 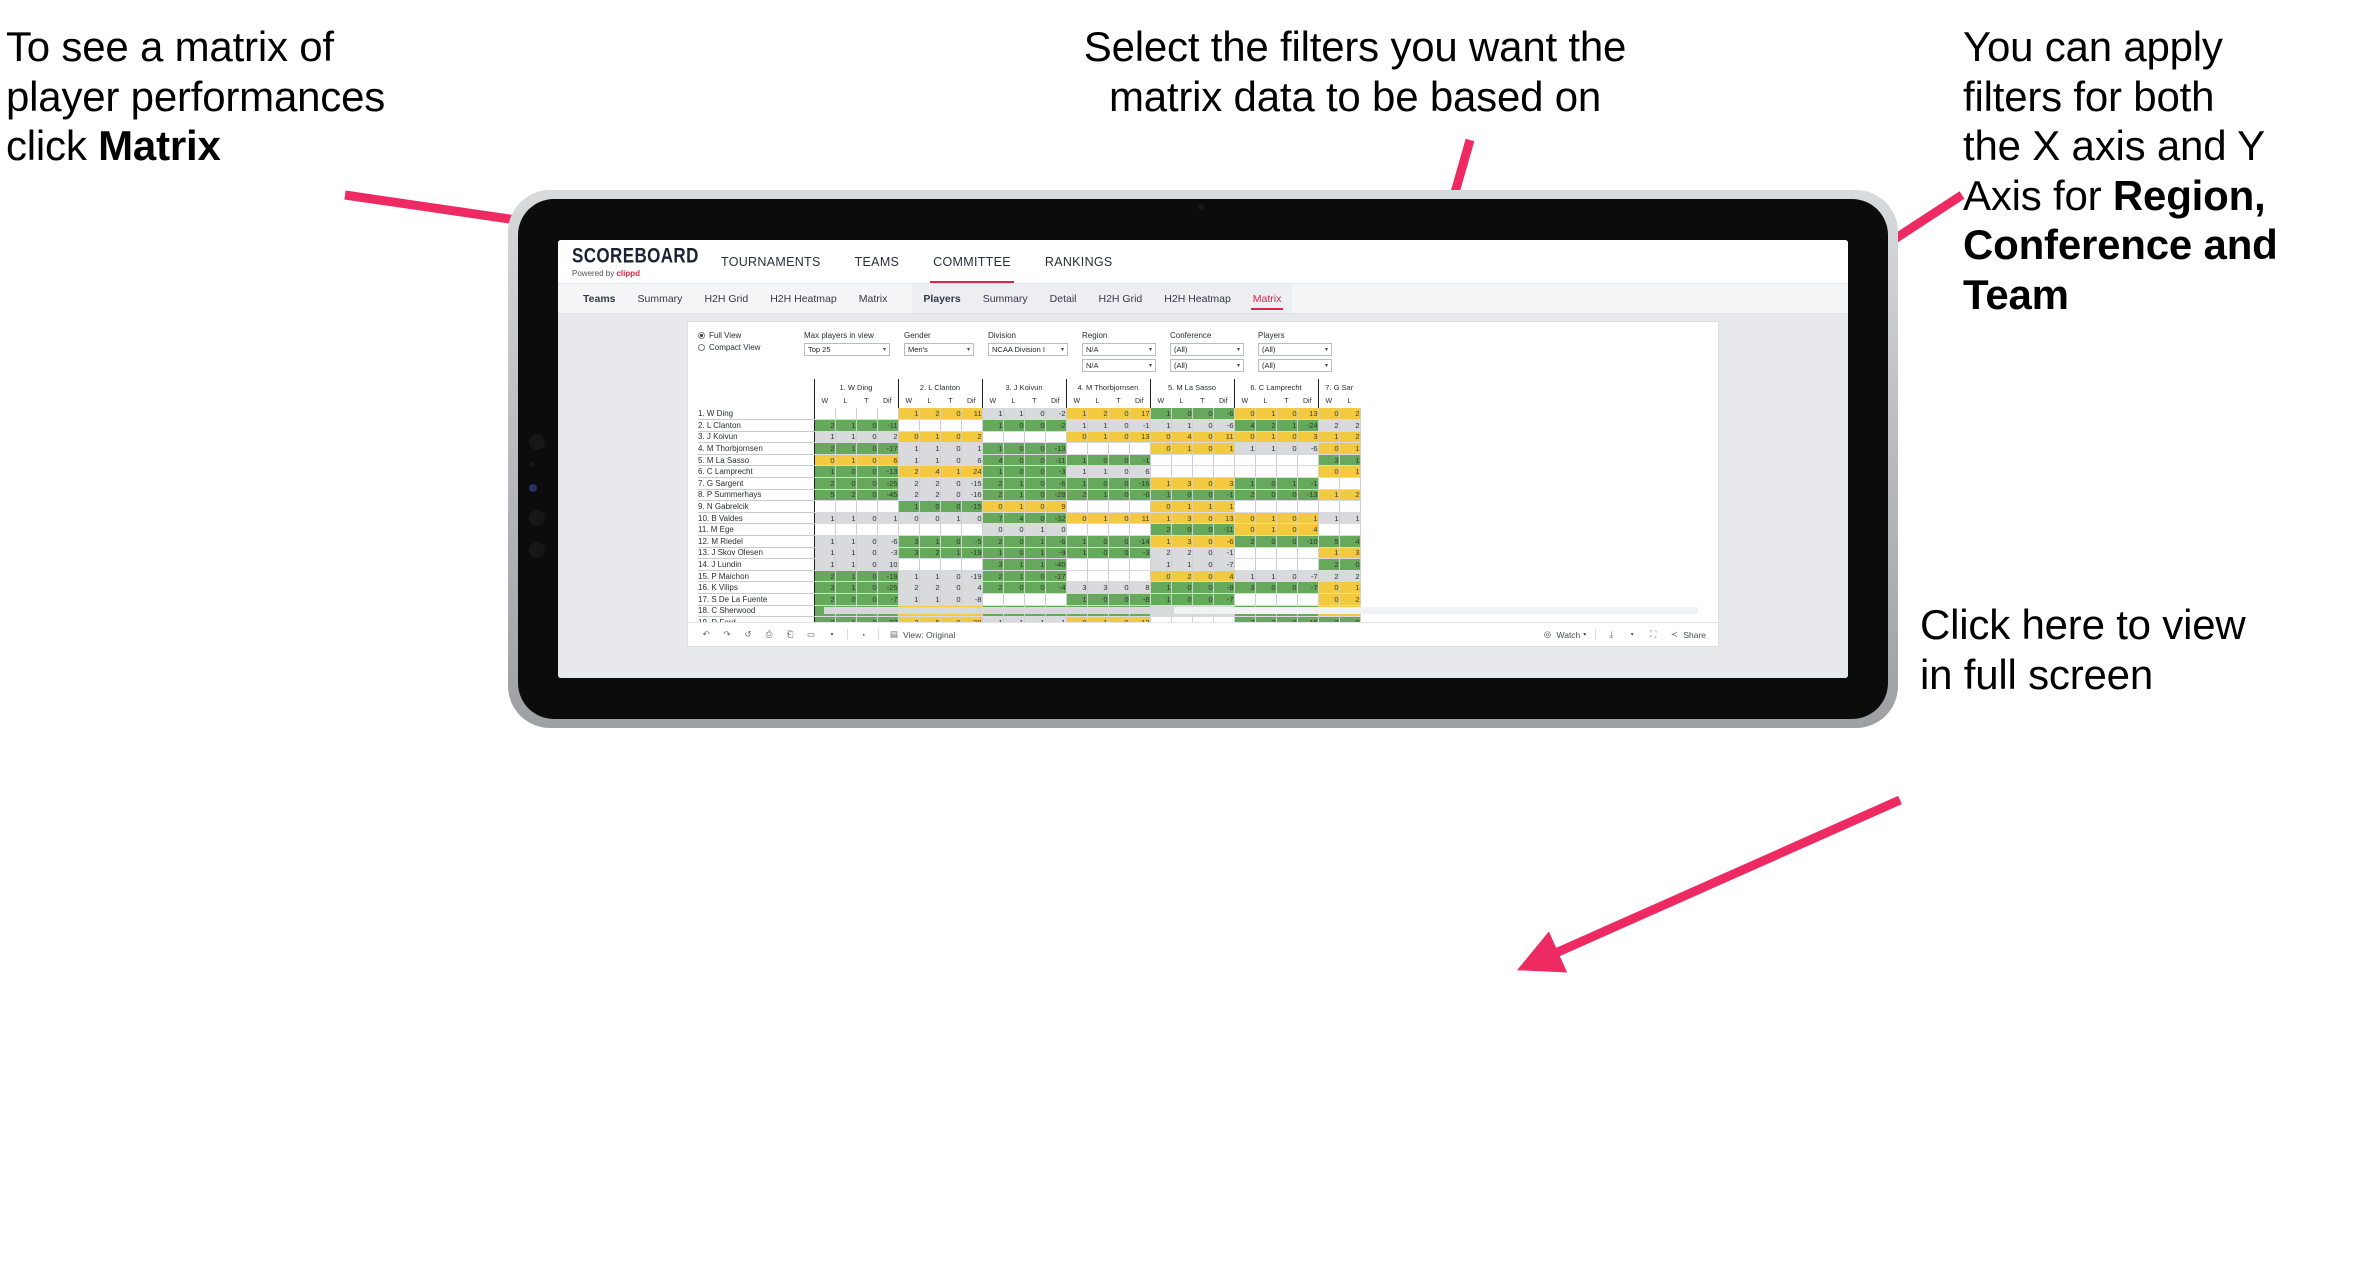 What do you see at coordinates (1224, 541) in the screenshot?
I see `matrix-cell: -6` at bounding box center [1224, 541].